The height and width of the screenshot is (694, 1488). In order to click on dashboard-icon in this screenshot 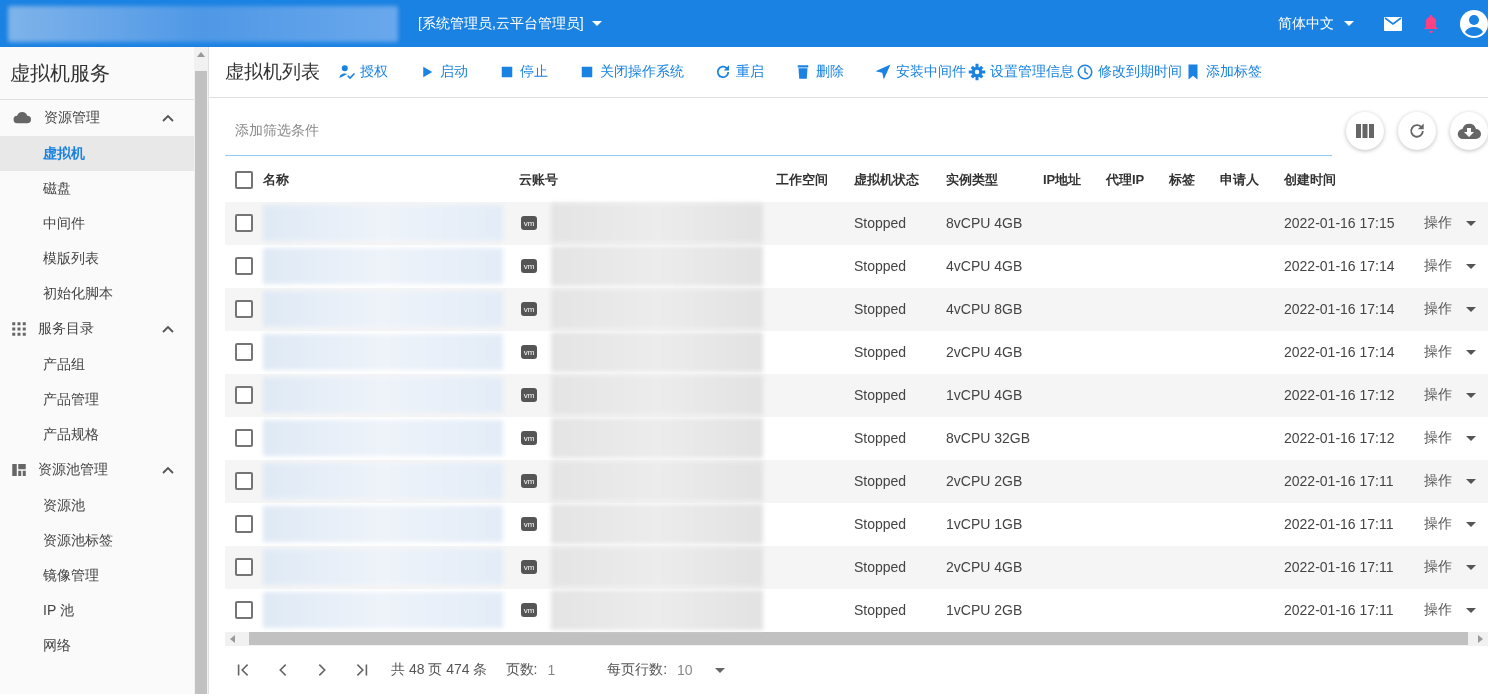, I will do `click(19, 470)`.